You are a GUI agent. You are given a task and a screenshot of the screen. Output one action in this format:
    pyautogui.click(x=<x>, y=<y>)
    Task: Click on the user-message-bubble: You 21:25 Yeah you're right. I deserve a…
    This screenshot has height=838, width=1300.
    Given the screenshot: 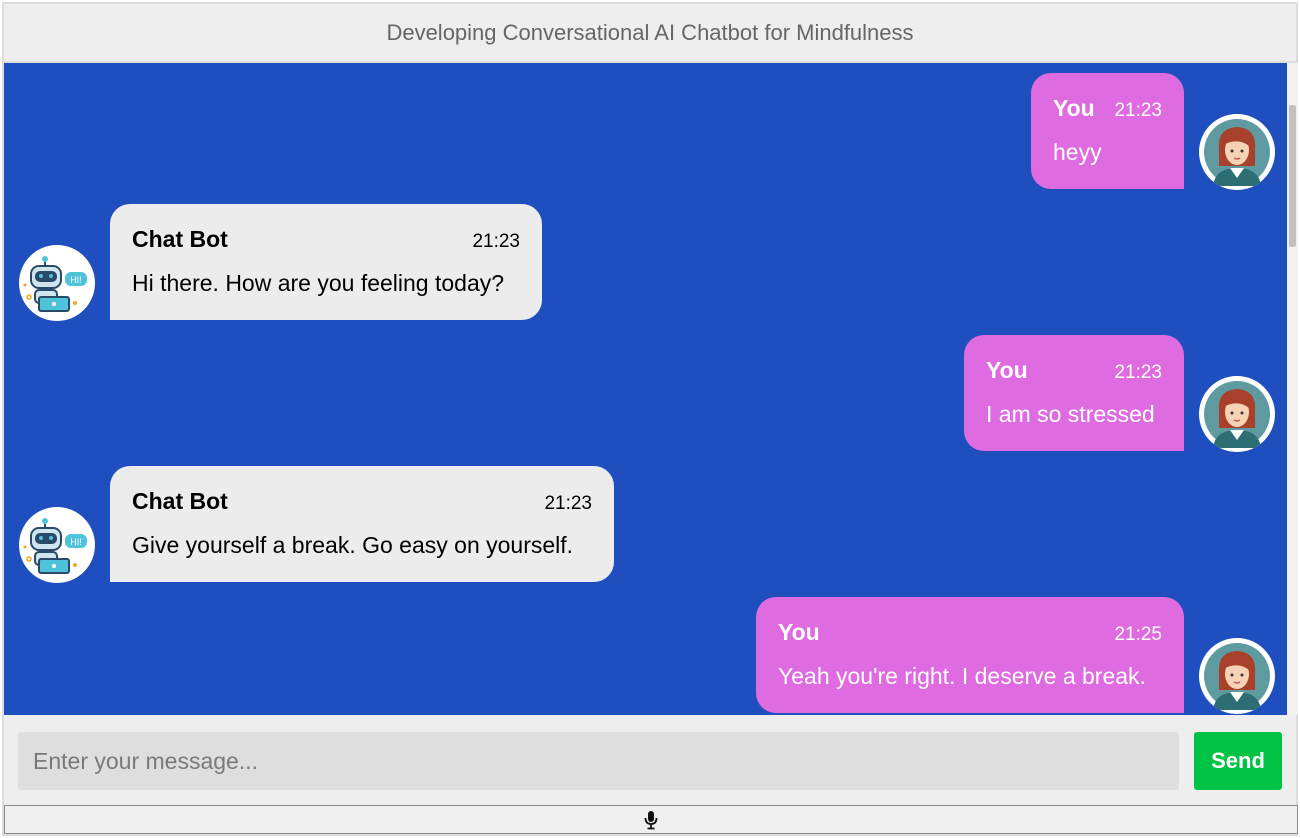 What is the action you would take?
    pyautogui.click(x=970, y=655)
    